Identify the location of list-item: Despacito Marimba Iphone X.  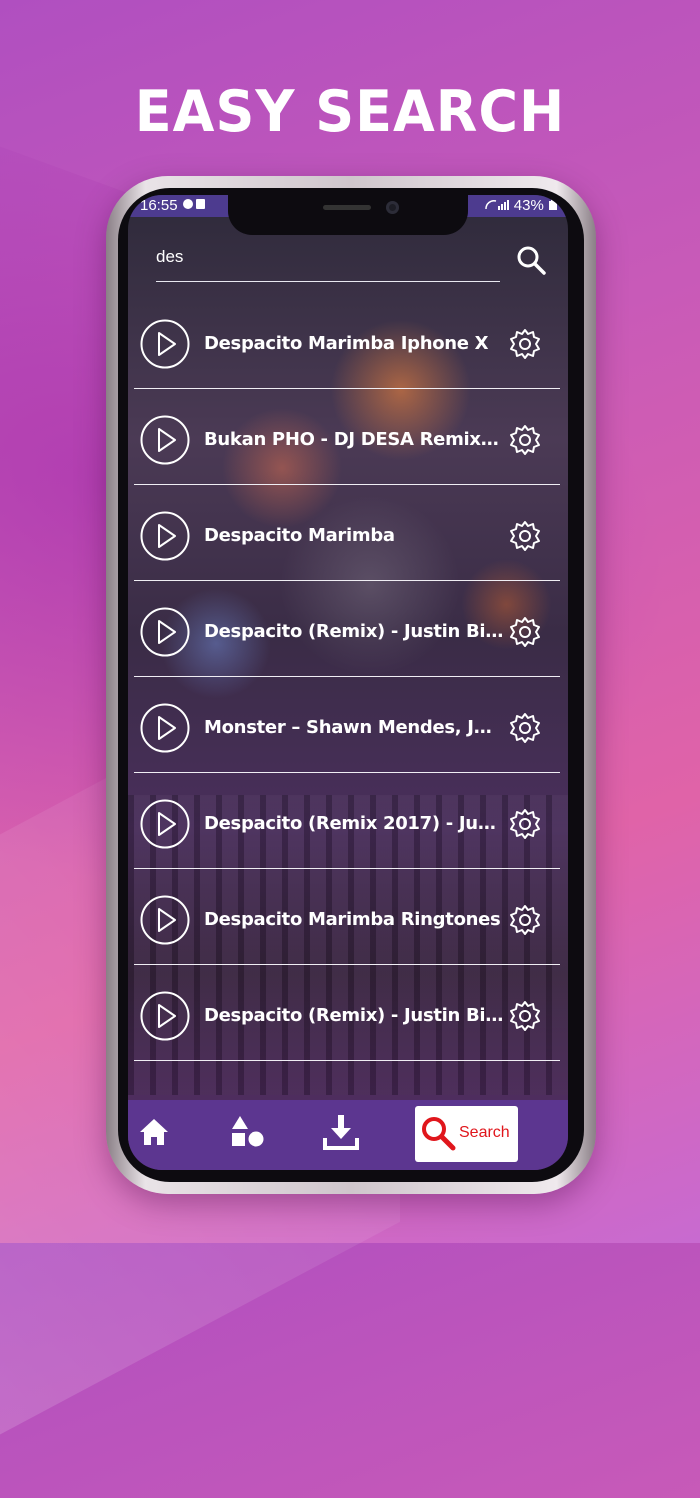
(348, 341).